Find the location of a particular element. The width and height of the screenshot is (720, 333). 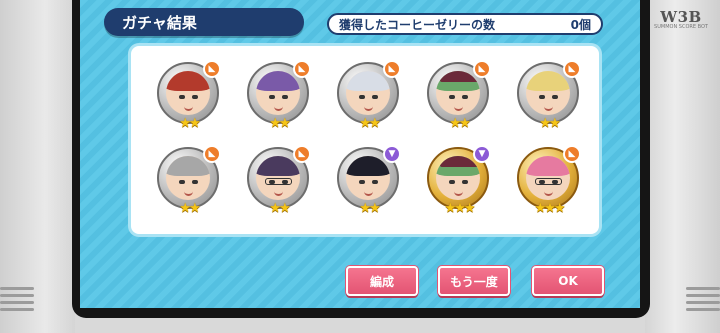

device-frame-left is located at coordinates (37, 166).